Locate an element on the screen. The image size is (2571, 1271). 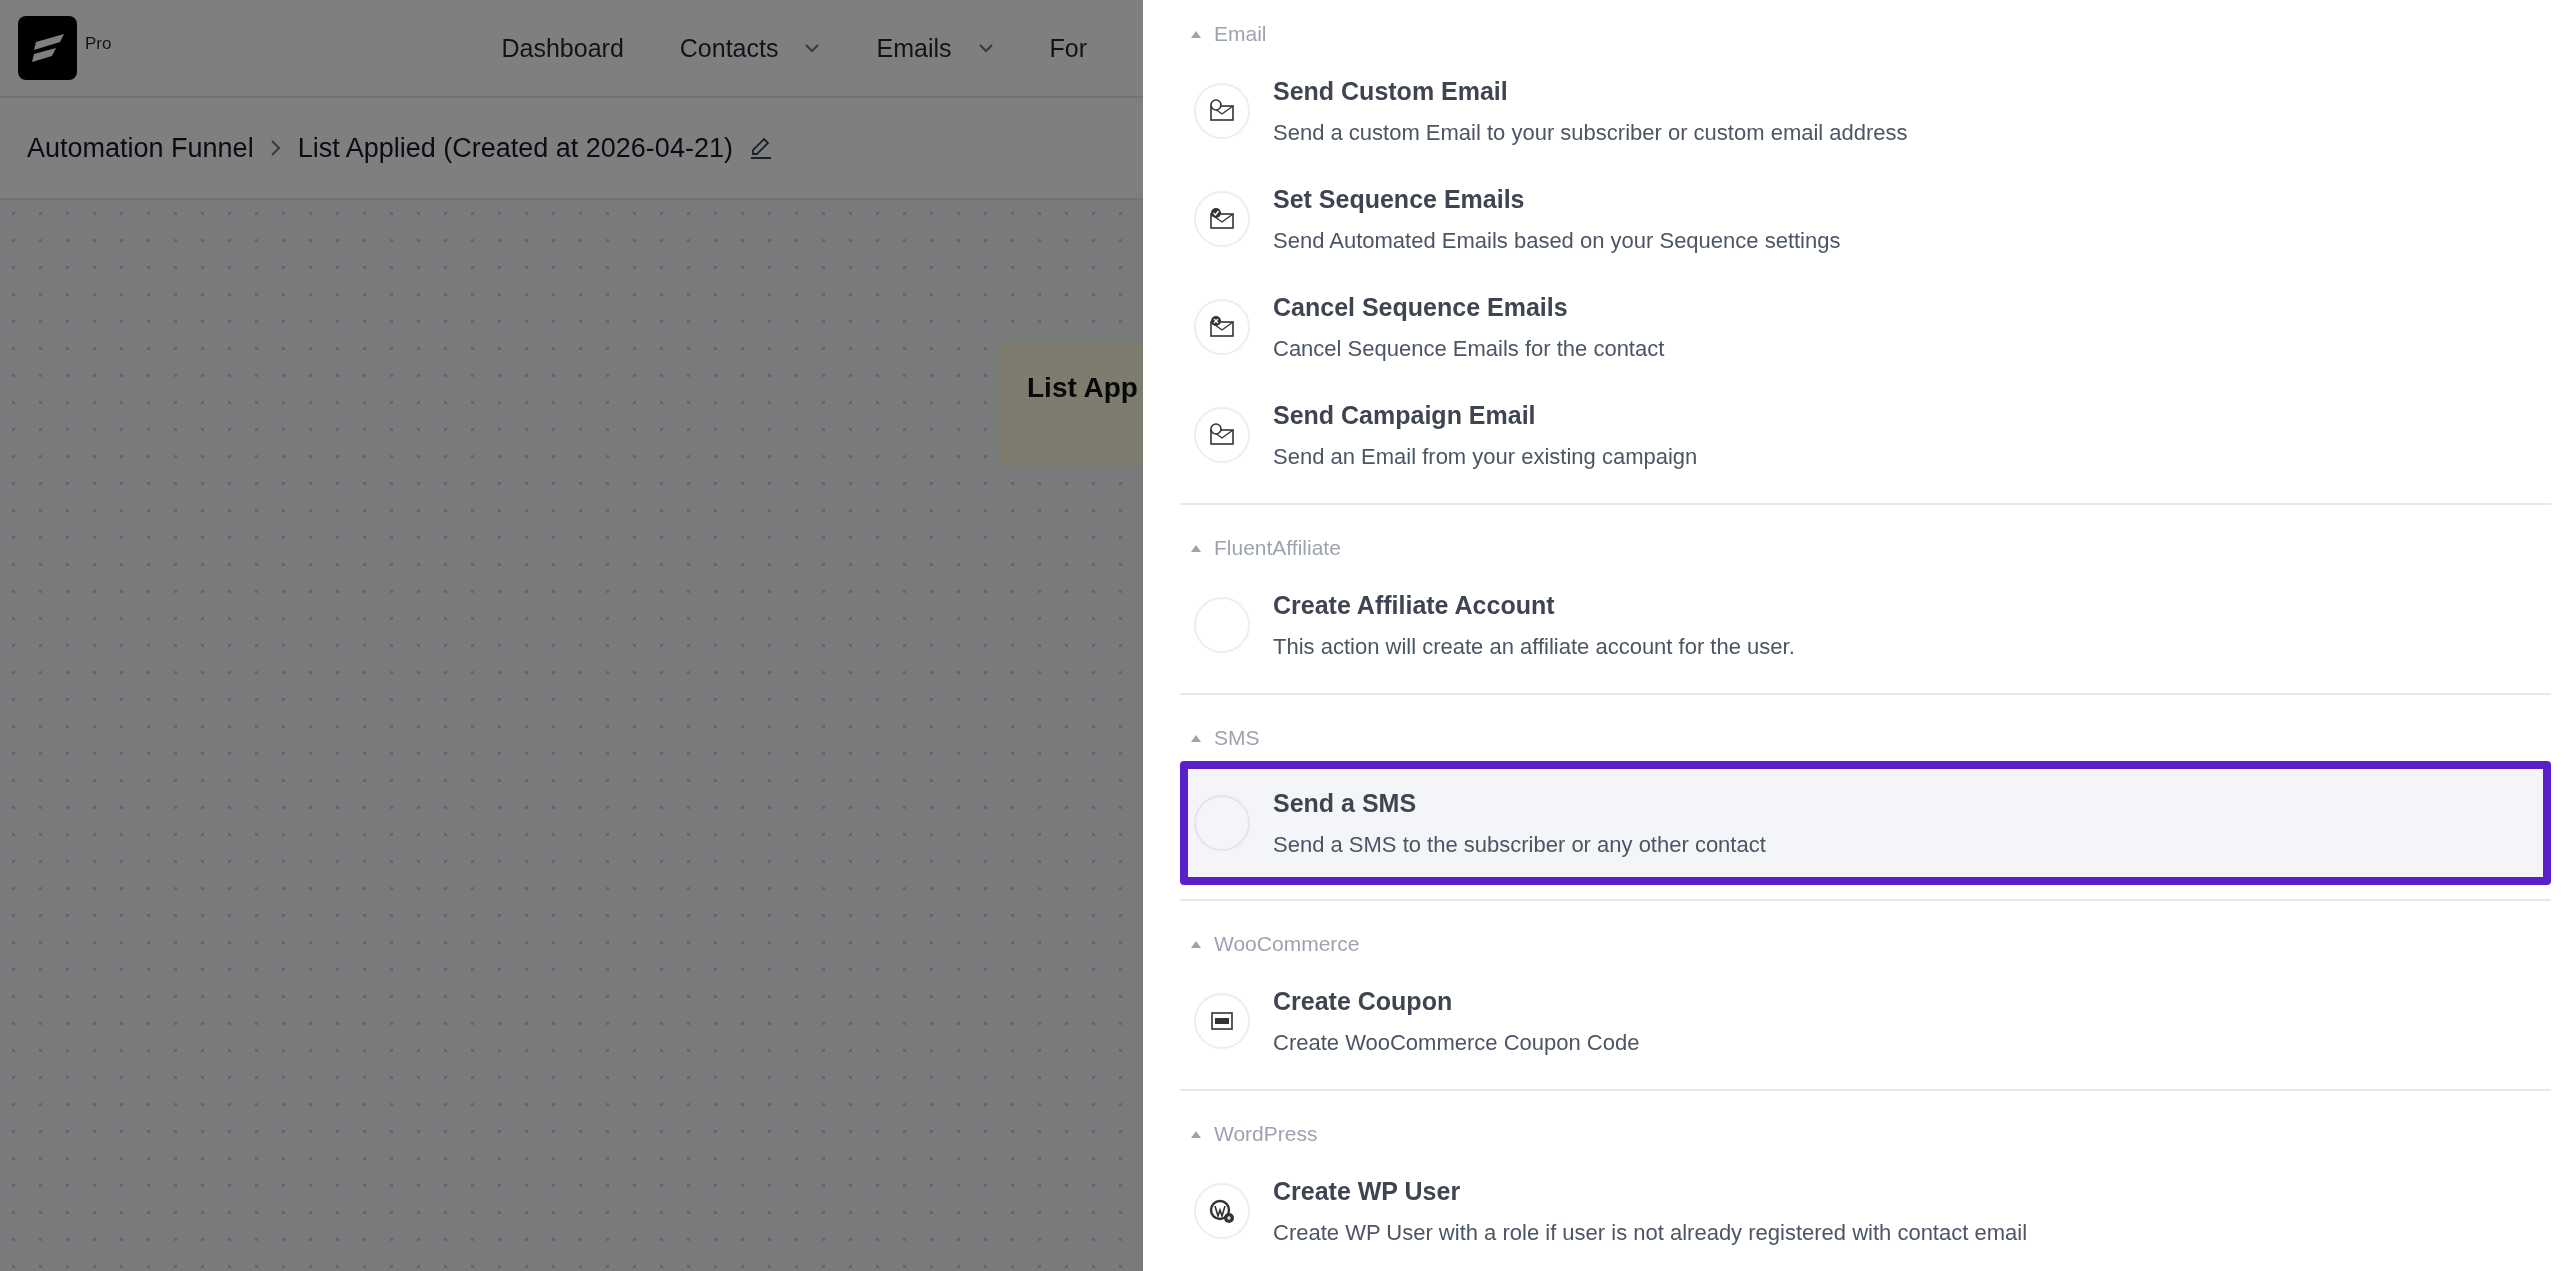
section-header: SMS is located at coordinates (1865, 738).